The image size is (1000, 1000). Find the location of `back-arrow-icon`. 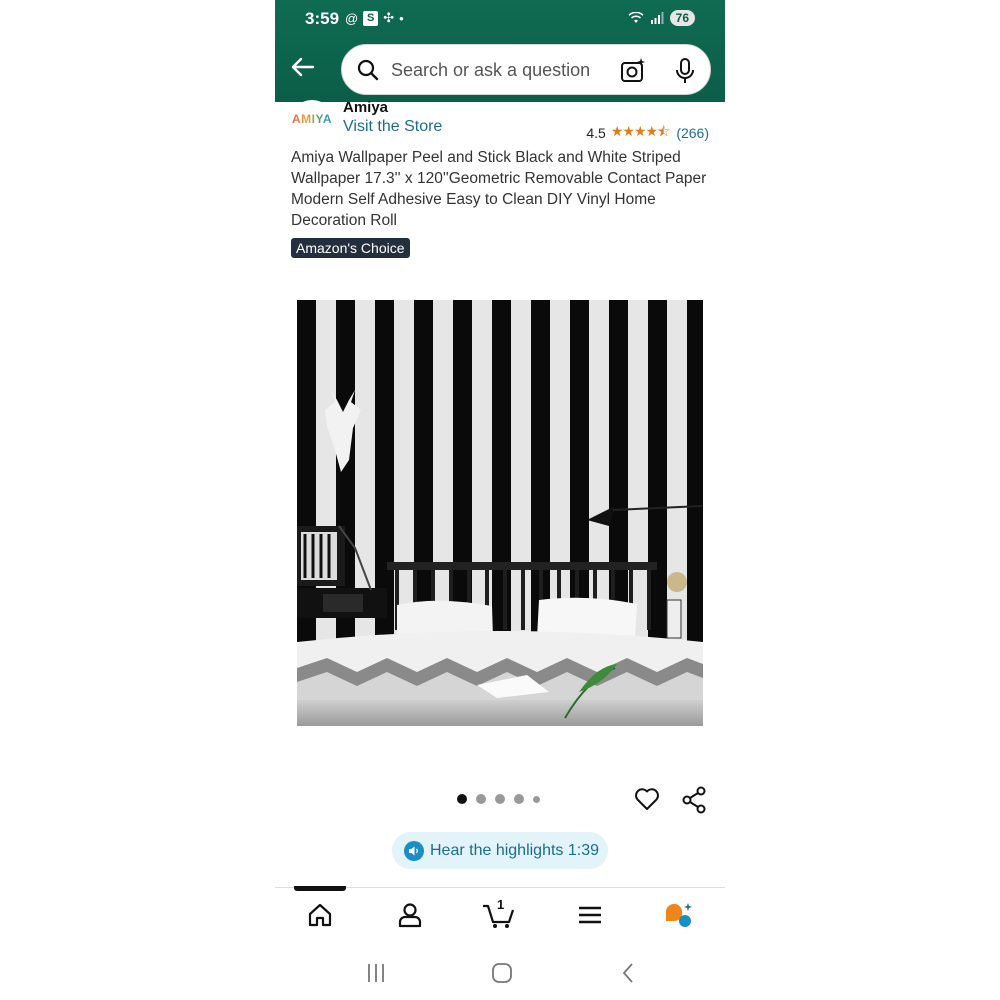

back-arrow-icon is located at coordinates (302, 67).